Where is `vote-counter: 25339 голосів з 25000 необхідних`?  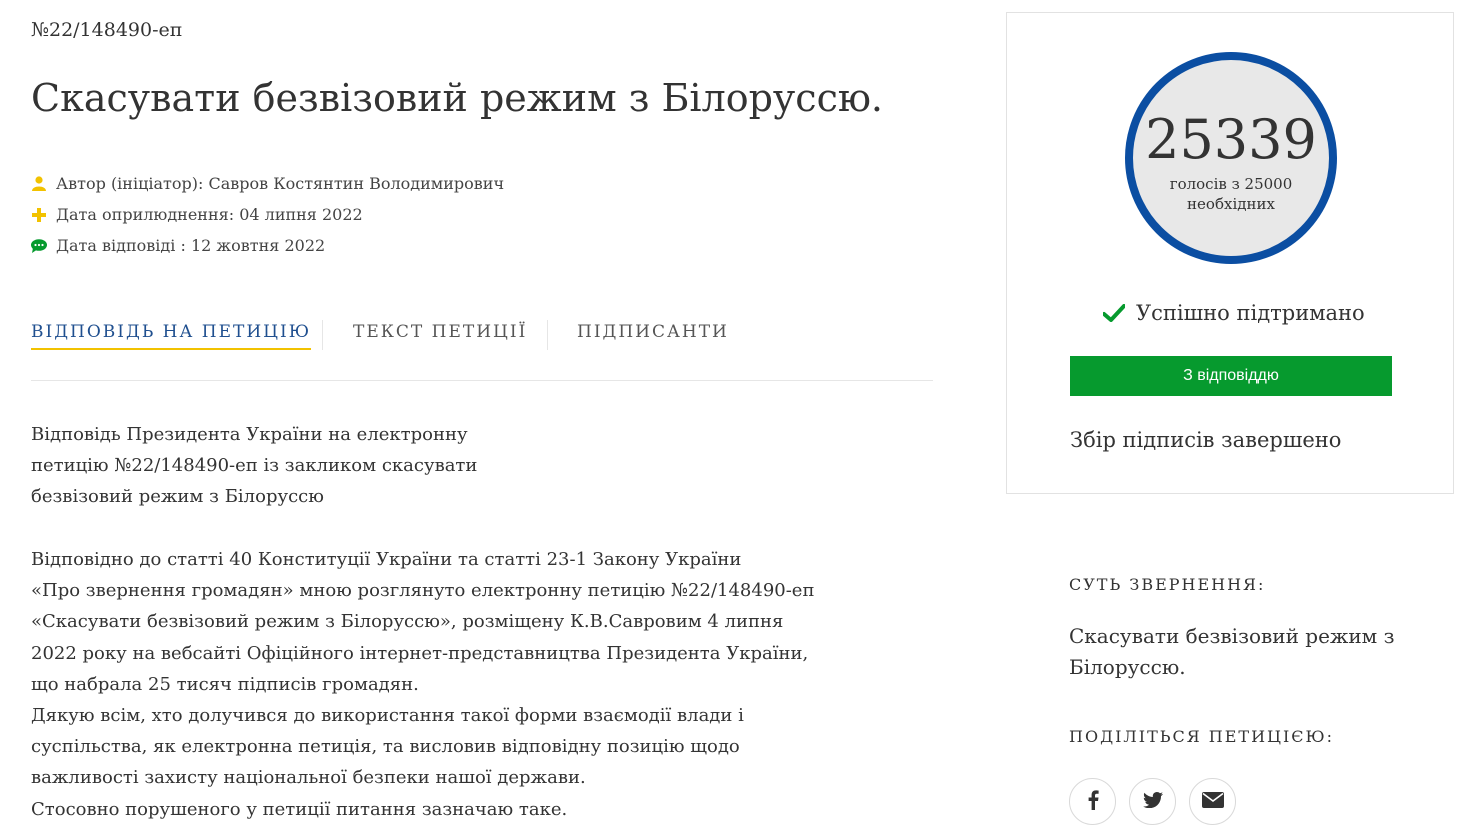
vote-counter: 25339 голосів з 25000 необхідних is located at coordinates (1231, 158).